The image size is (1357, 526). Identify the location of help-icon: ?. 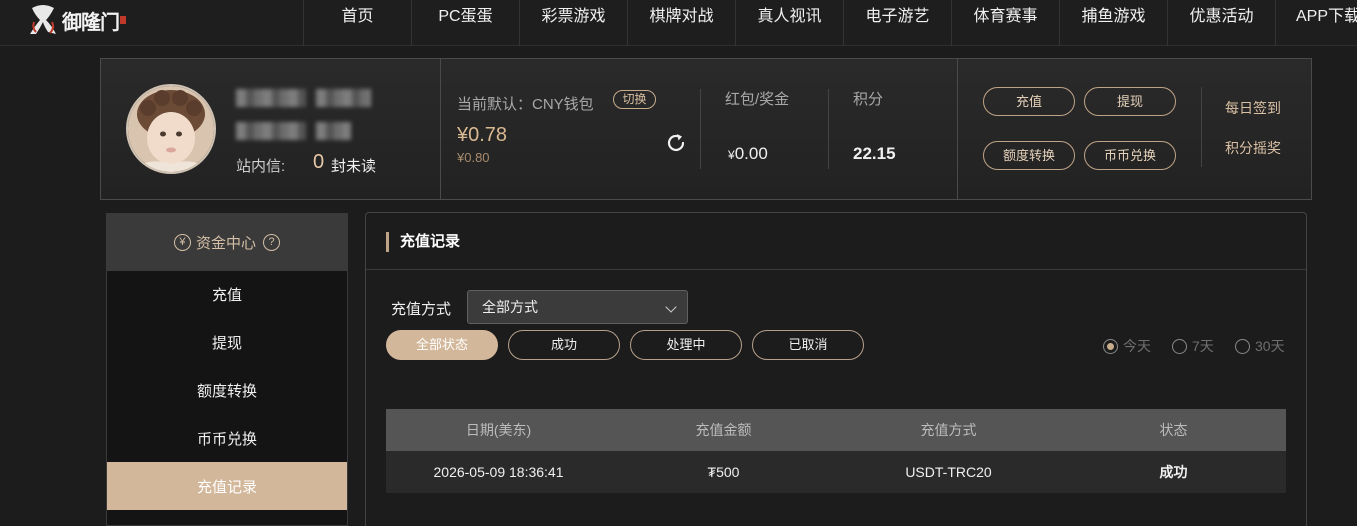
(271, 242).